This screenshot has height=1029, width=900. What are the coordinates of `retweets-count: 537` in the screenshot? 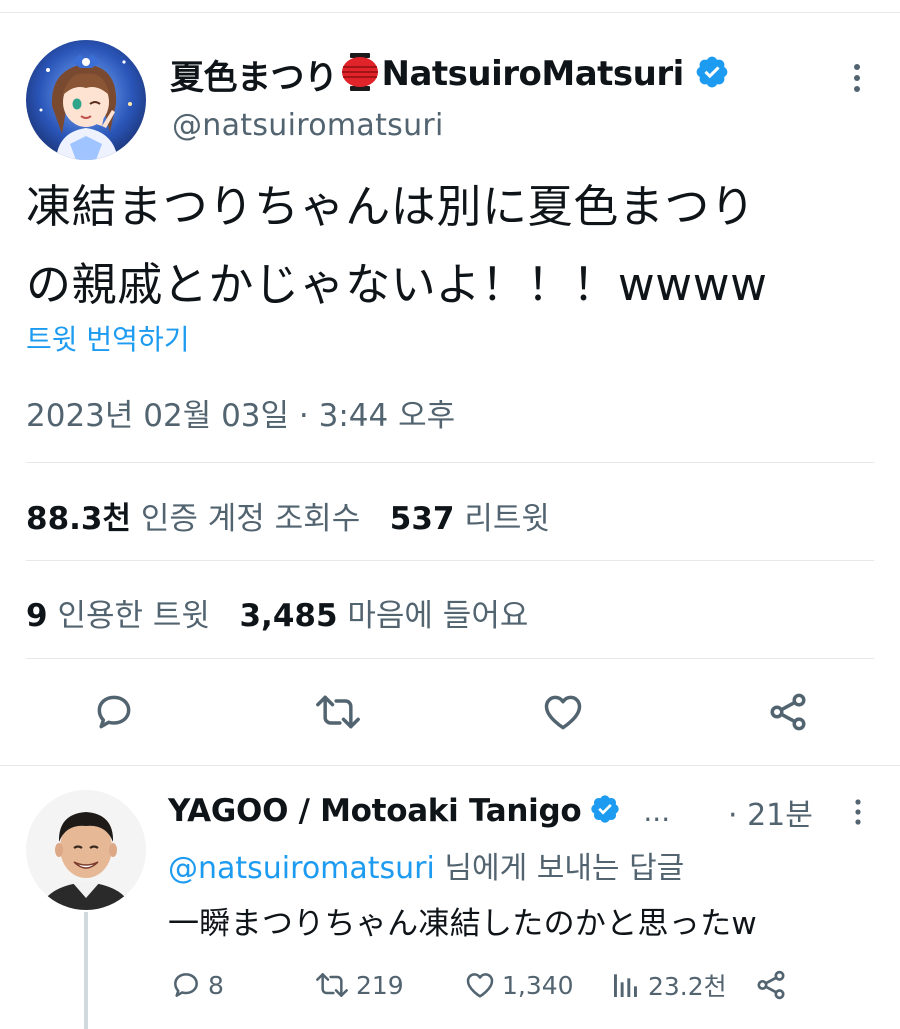 It's located at (422, 519).